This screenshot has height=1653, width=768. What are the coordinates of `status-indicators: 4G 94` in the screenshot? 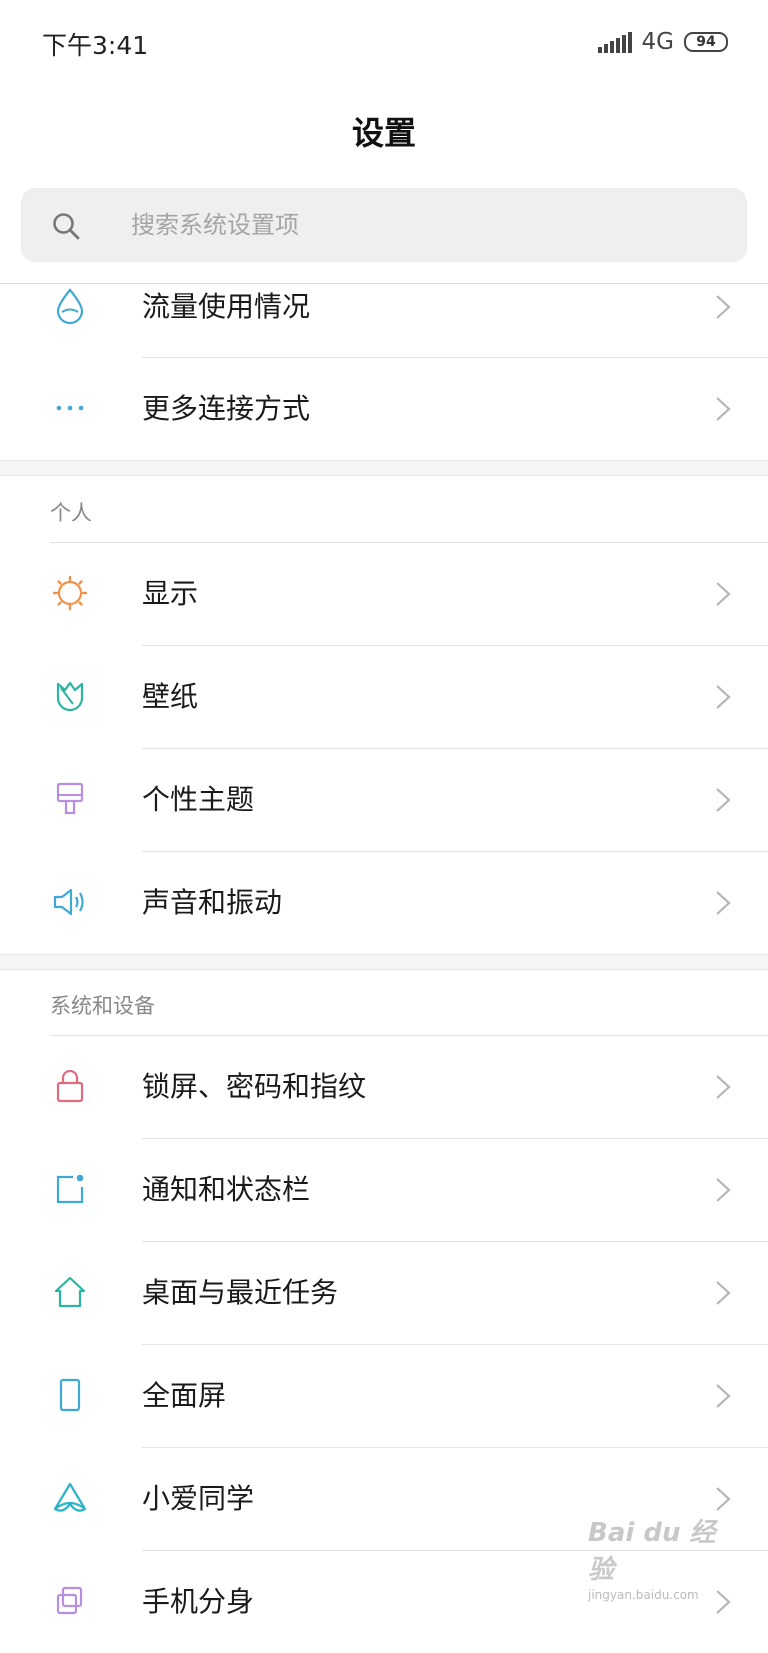 It's located at (662, 42).